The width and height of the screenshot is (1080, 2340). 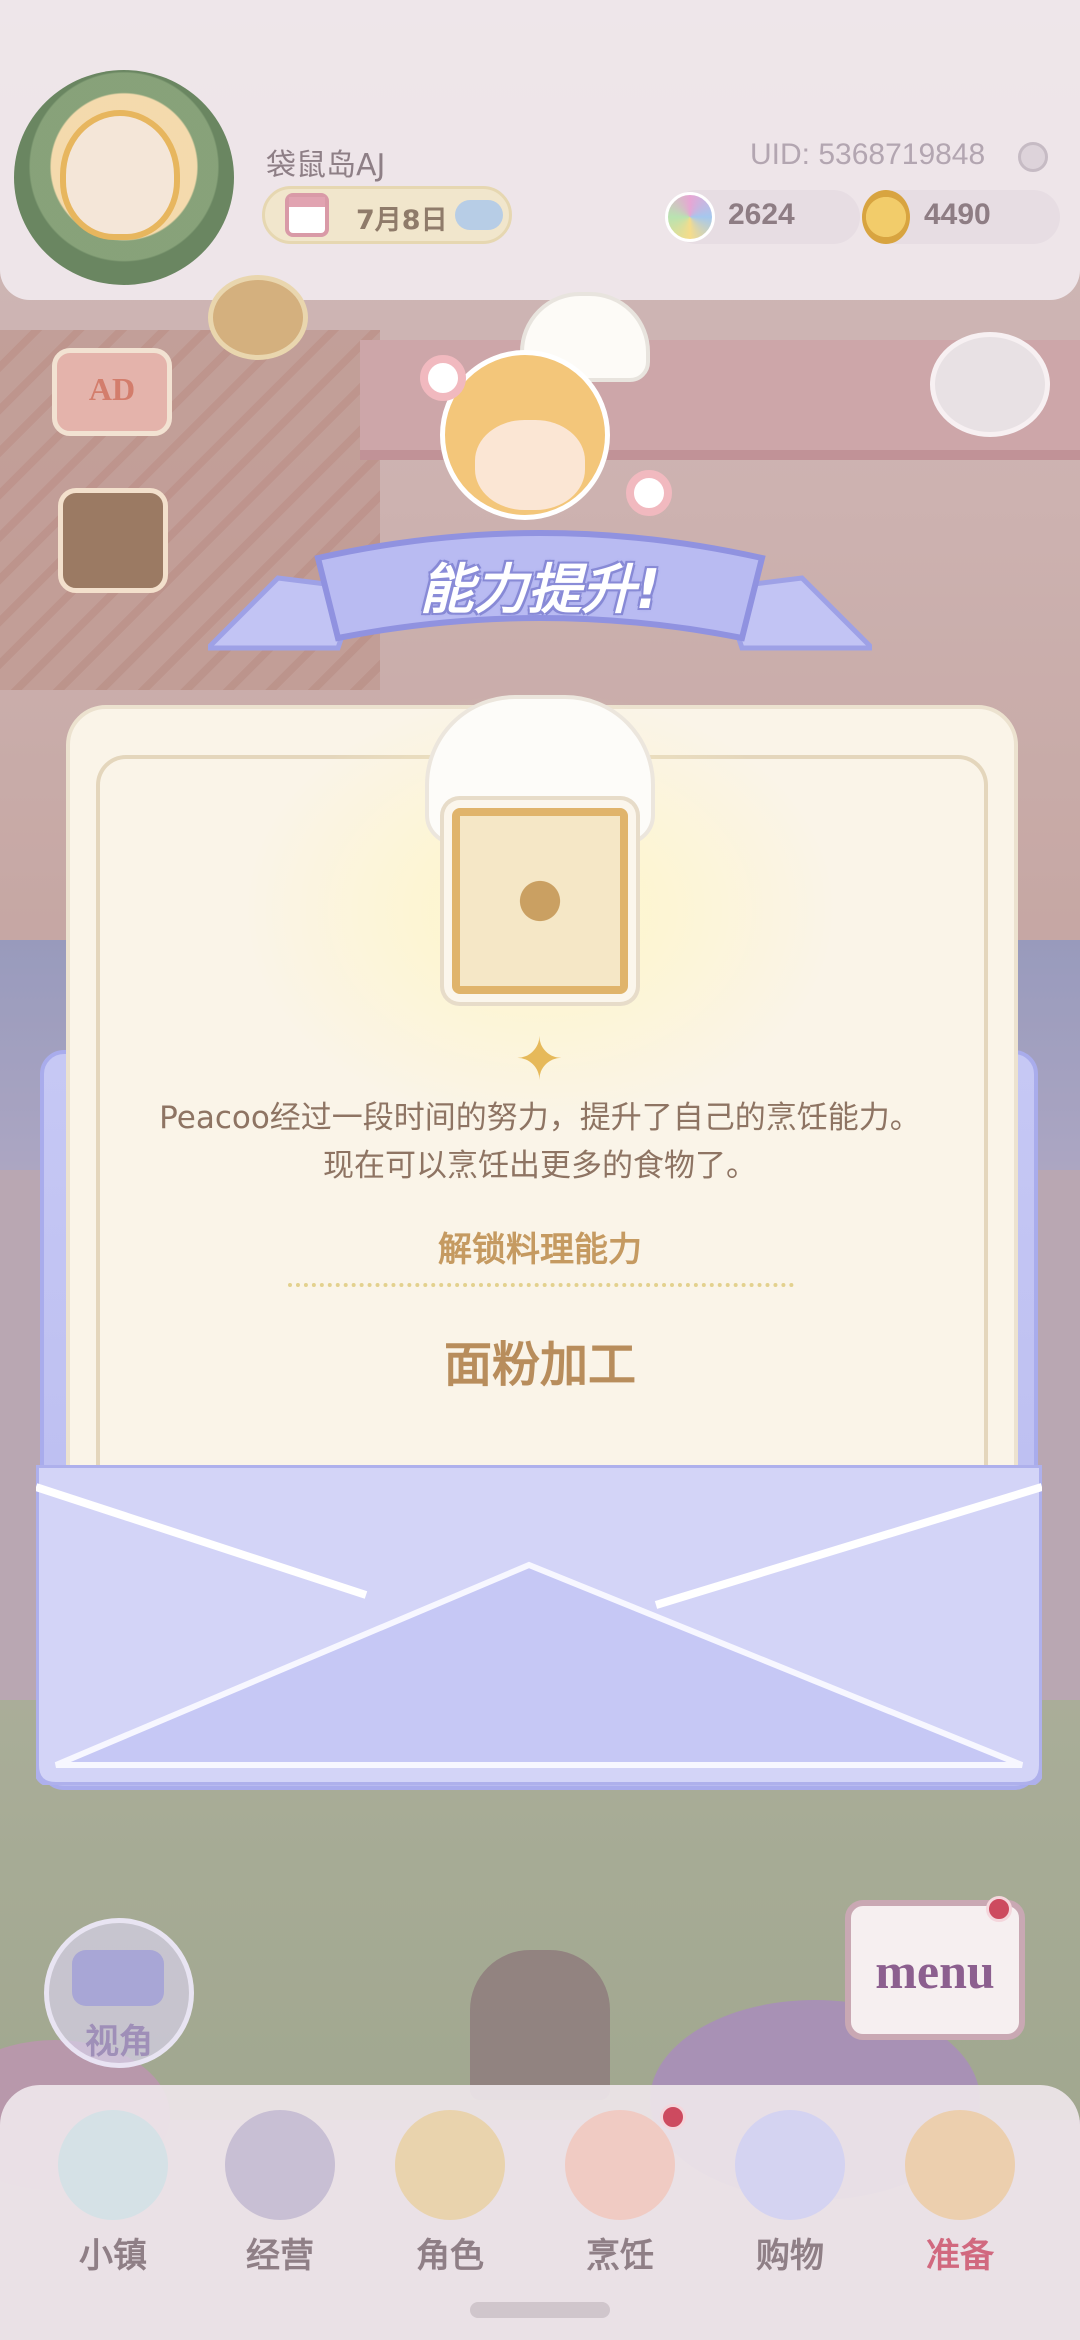 What do you see at coordinates (541, 1285) in the screenshot?
I see `dotted-divider` at bounding box center [541, 1285].